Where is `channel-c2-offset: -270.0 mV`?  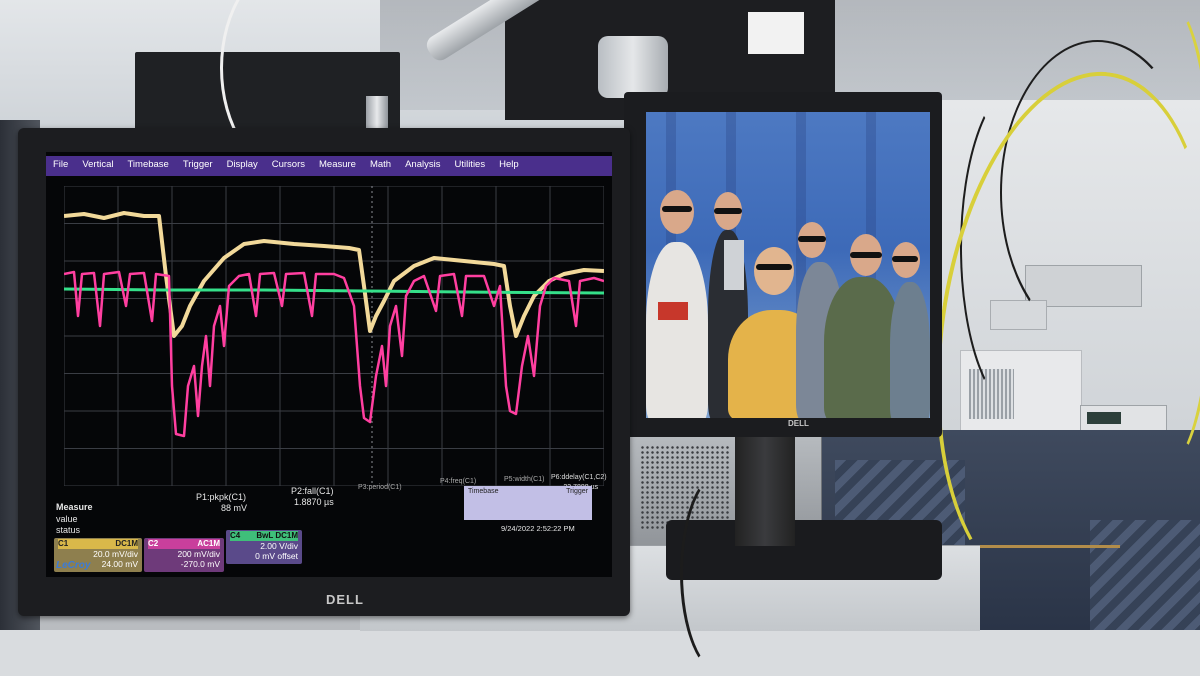 channel-c2-offset: -270.0 mV is located at coordinates (200, 564).